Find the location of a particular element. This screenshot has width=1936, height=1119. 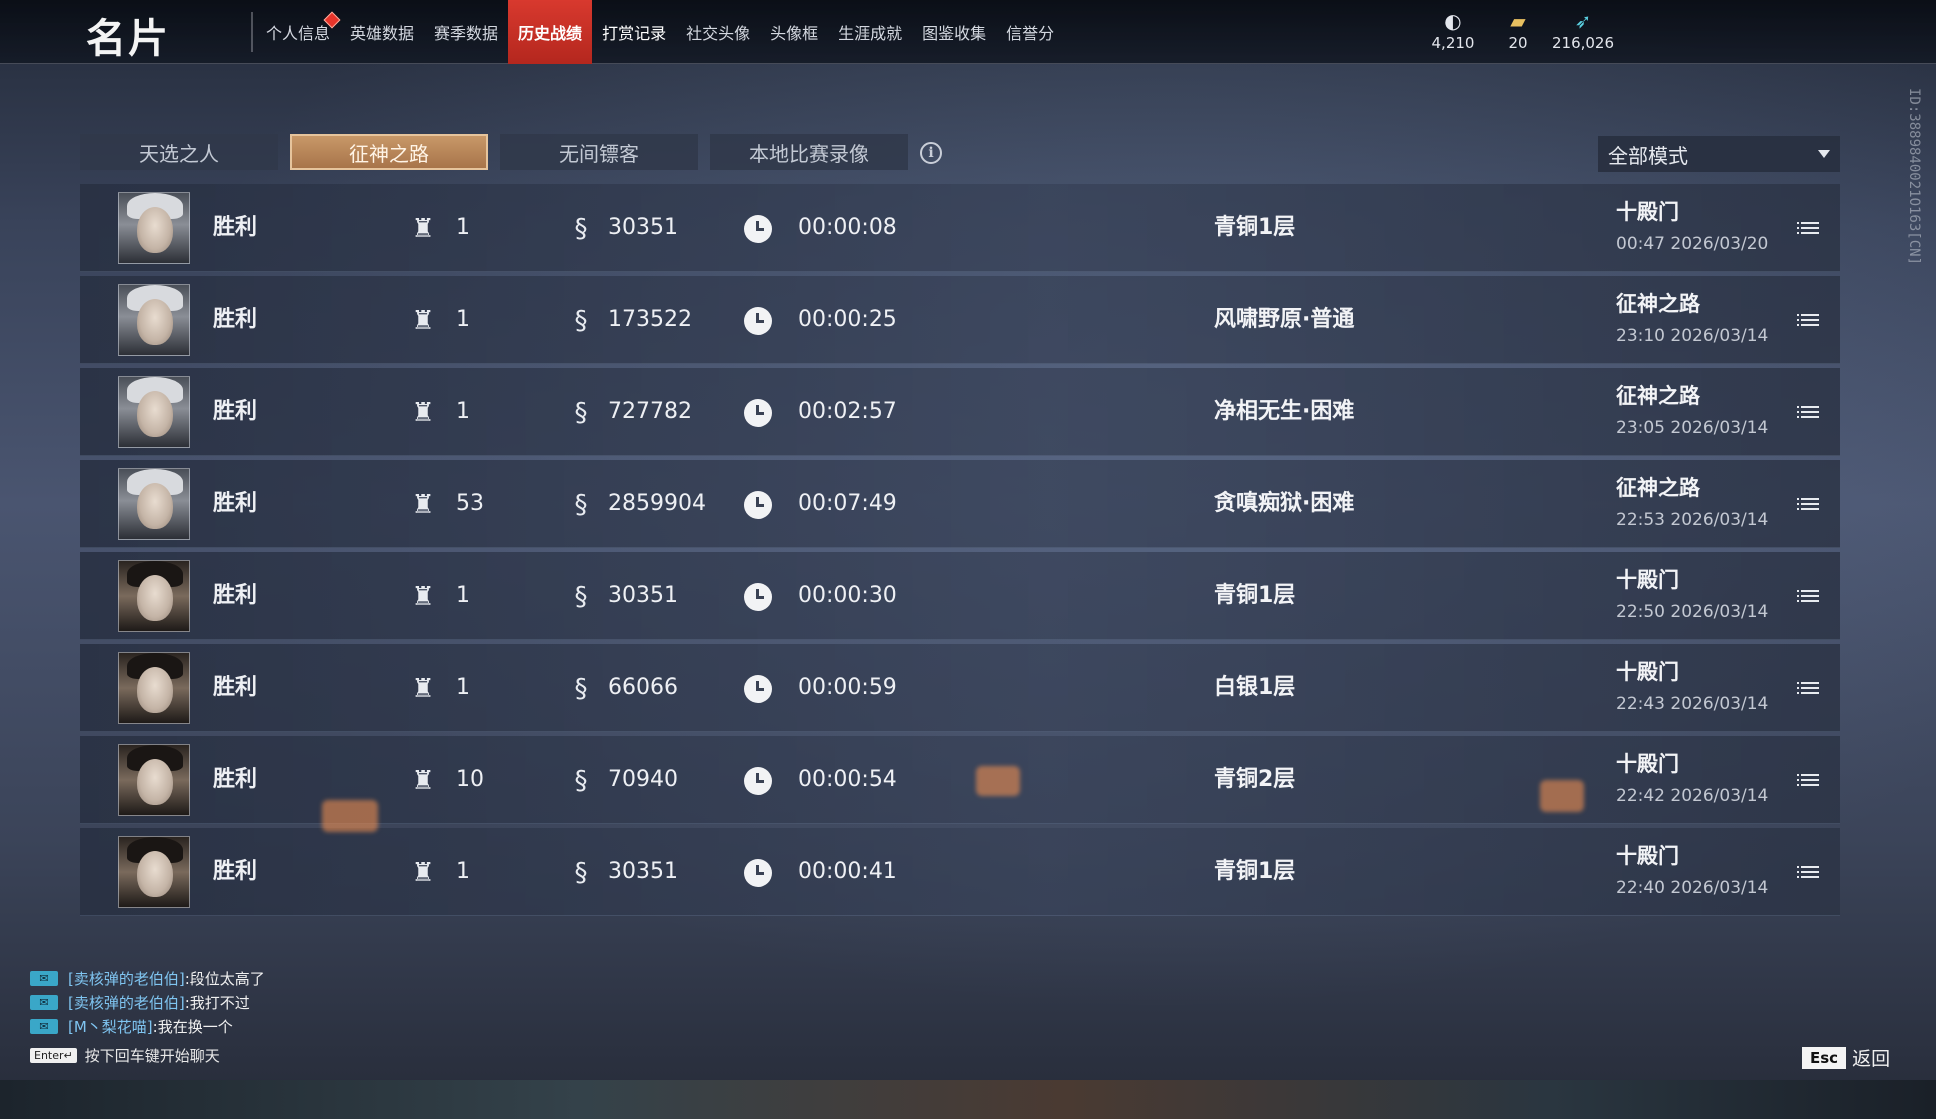

tab-credit-score: 信誉分 is located at coordinates (1030, 32).